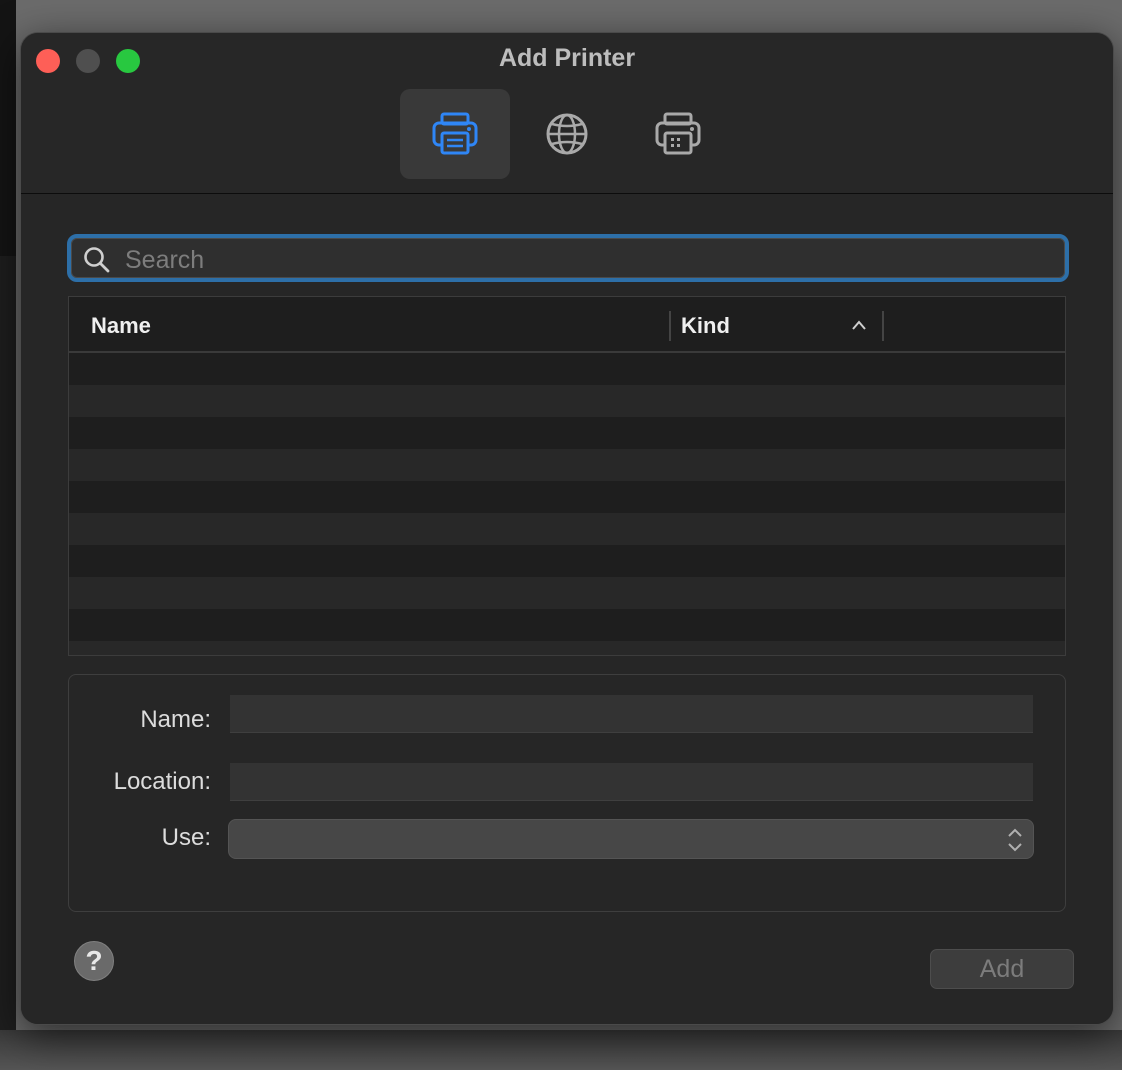  What do you see at coordinates (567, 58) in the screenshot?
I see `window-title: Add Printer` at bounding box center [567, 58].